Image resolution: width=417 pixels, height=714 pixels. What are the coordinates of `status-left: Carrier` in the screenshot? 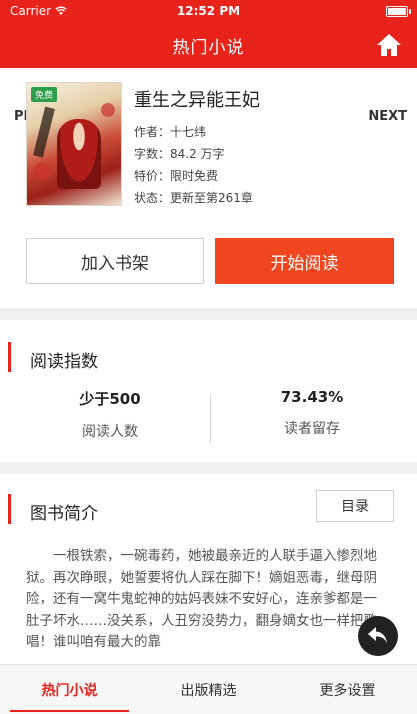 It's located at (38, 11).